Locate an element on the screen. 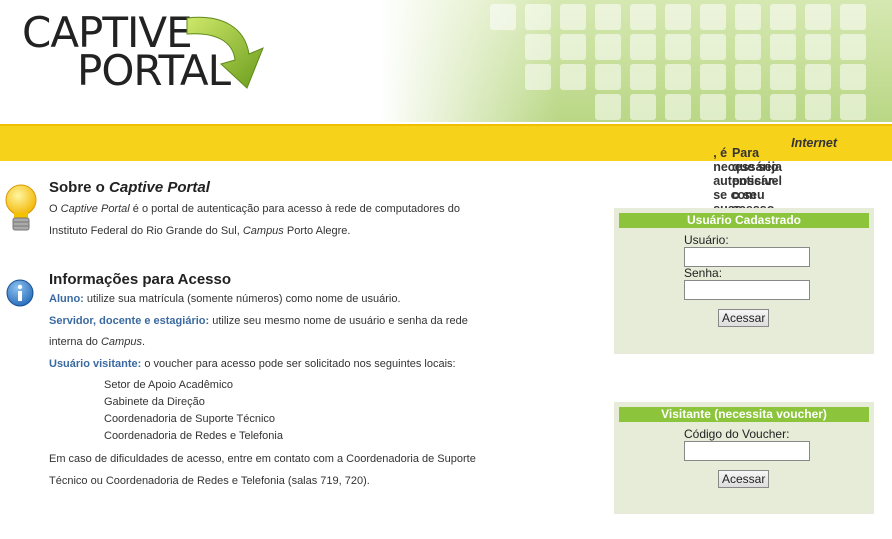 This screenshot has width=892, height=539. header-pattern is located at coordinates (636, 61).